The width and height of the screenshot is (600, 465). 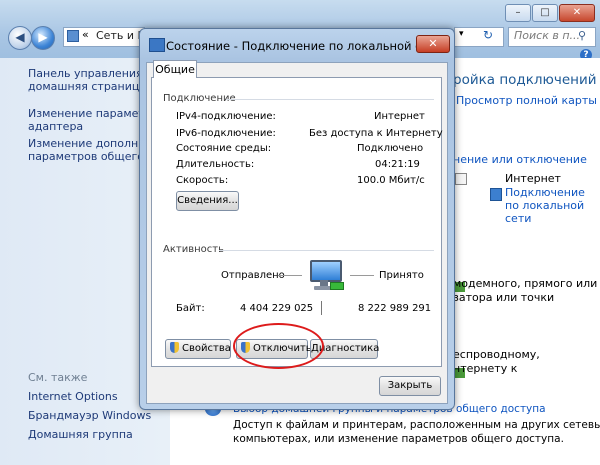 What do you see at coordinates (174, 347) in the screenshot?
I see `uac-shield-icon` at bounding box center [174, 347].